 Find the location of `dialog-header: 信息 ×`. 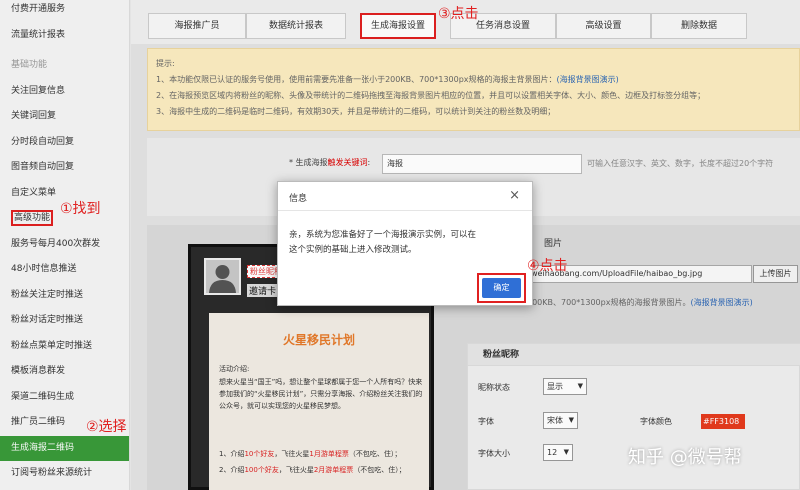

dialog-header: 信息 × is located at coordinates (405, 196).